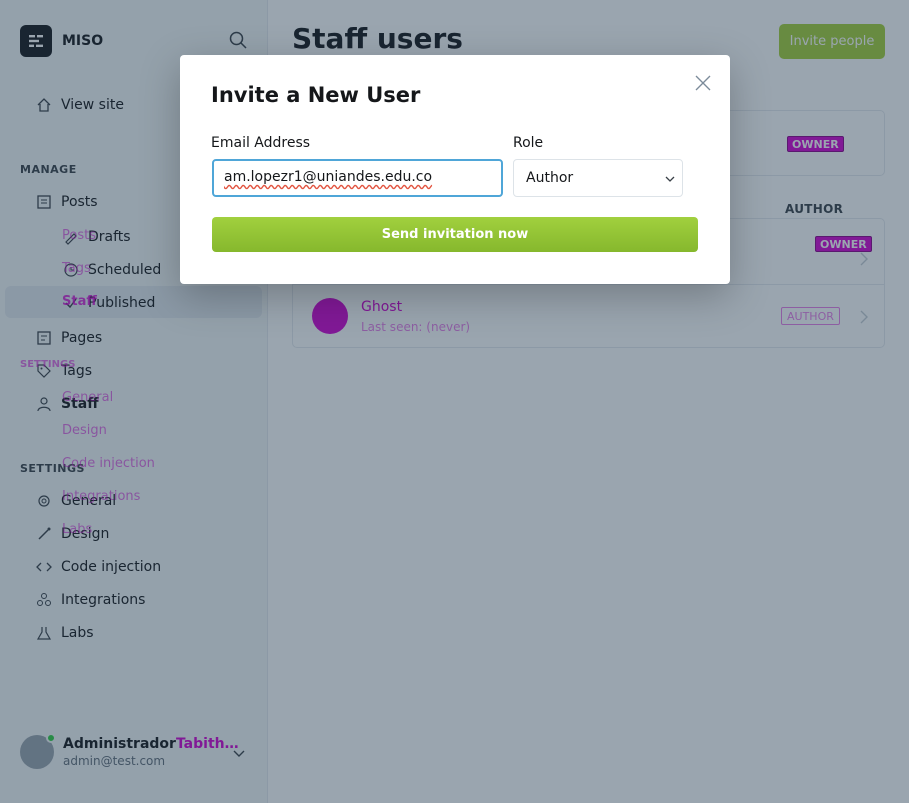 The height and width of the screenshot is (803, 909). I want to click on modal-title: Invite a New User, so click(316, 95).